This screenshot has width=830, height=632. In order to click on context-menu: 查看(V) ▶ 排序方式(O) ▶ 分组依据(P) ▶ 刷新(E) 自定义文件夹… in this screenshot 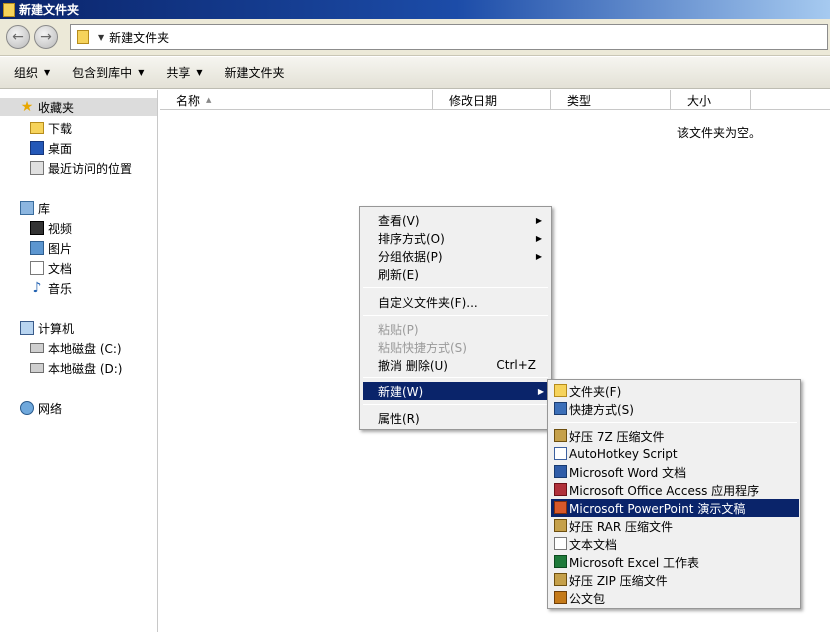, I will do `click(455, 318)`.